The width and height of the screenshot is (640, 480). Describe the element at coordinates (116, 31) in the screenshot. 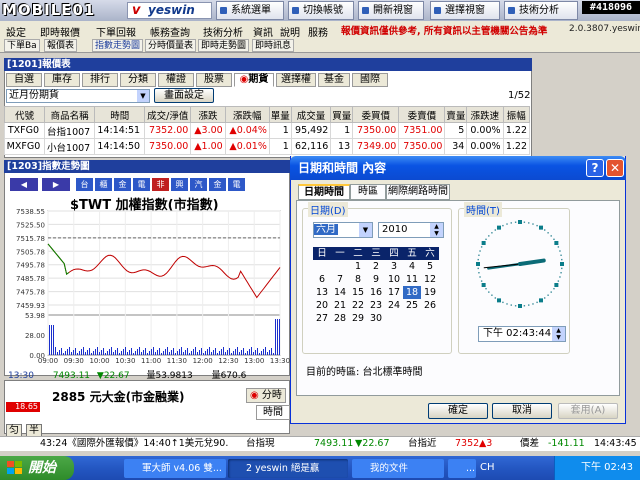

I see `menu-order-report: 下單回報` at that location.